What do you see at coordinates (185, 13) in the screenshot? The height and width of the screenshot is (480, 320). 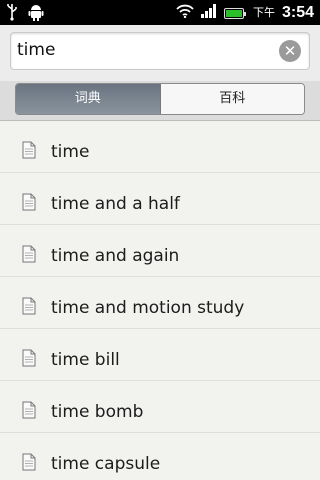 I see `wifi-icon` at bounding box center [185, 13].